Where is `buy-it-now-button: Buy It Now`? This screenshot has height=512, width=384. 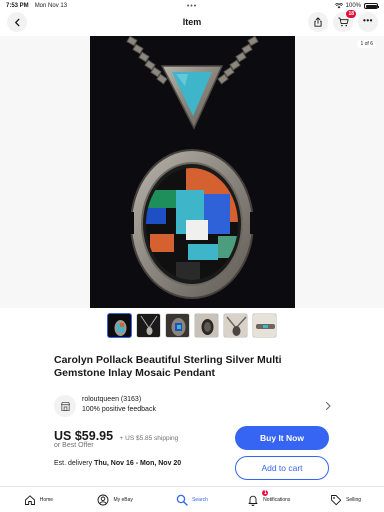 buy-it-now-button: Buy It Now is located at coordinates (282, 438).